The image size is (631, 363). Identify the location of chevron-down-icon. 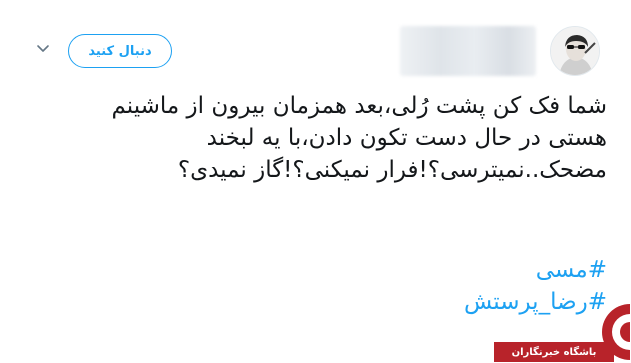
(43, 47).